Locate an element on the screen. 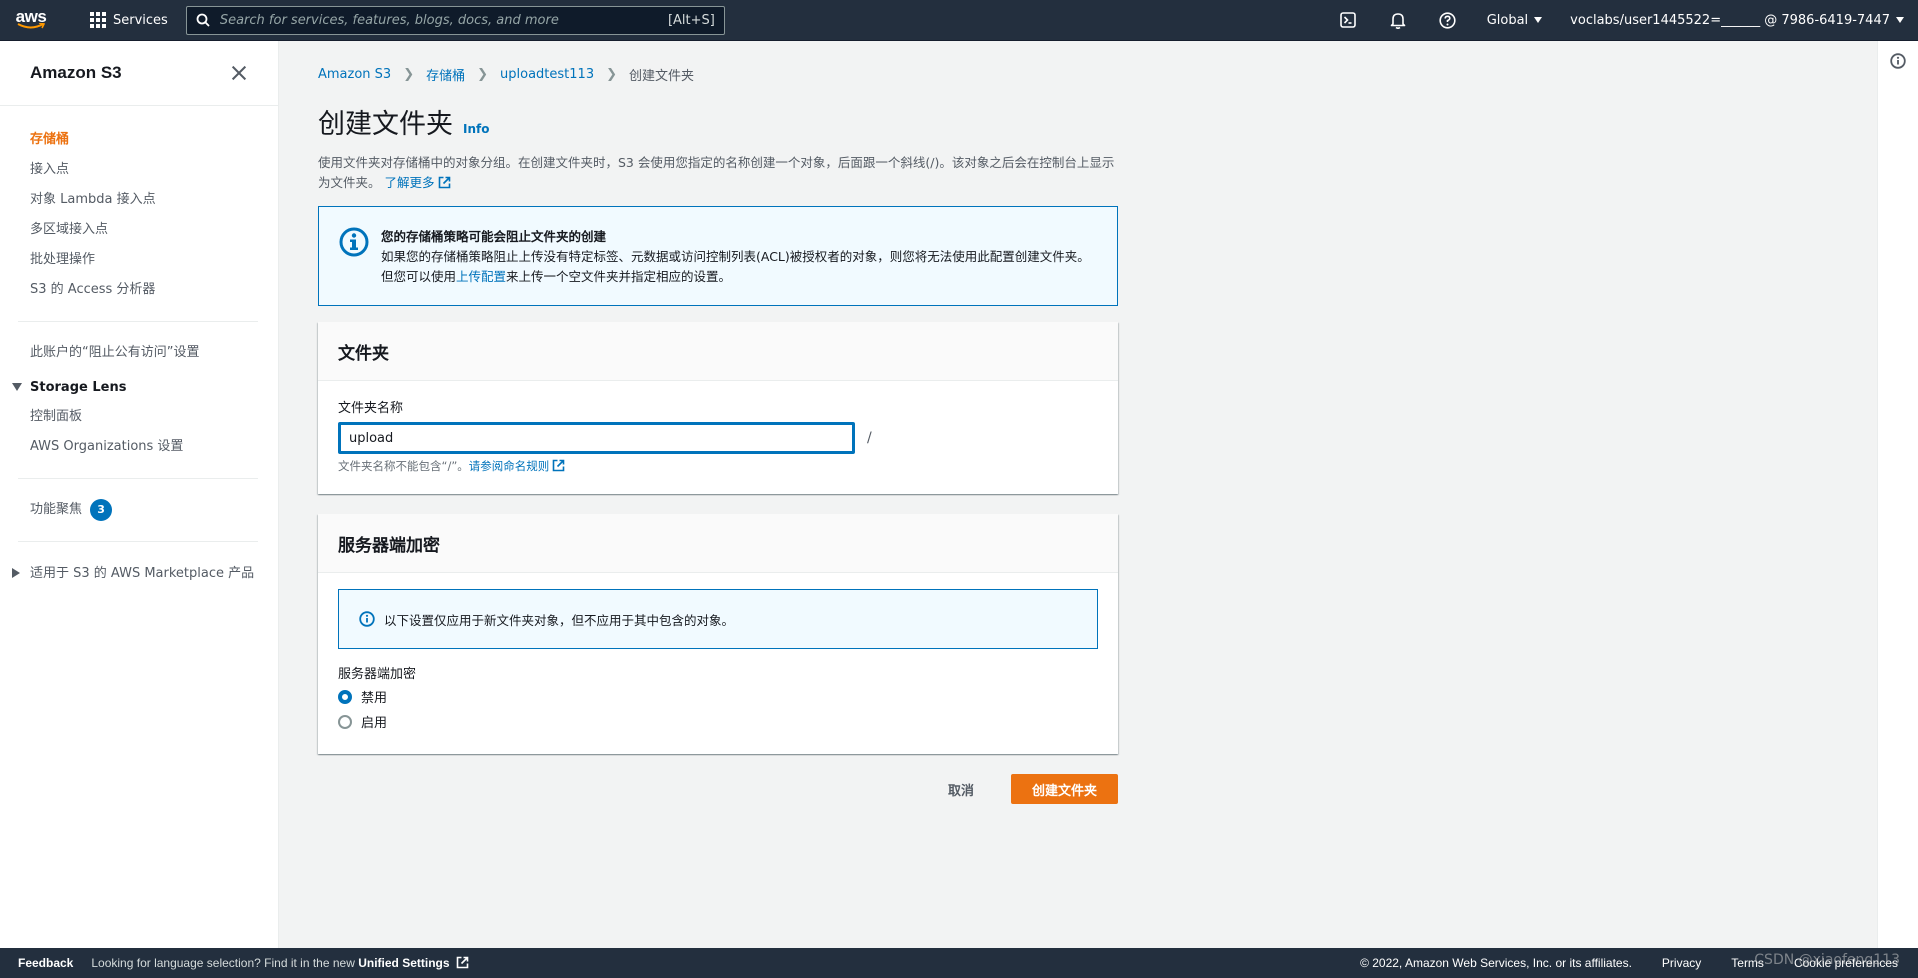  sidebar-item-dashboards: 控制面板 is located at coordinates (139, 417).